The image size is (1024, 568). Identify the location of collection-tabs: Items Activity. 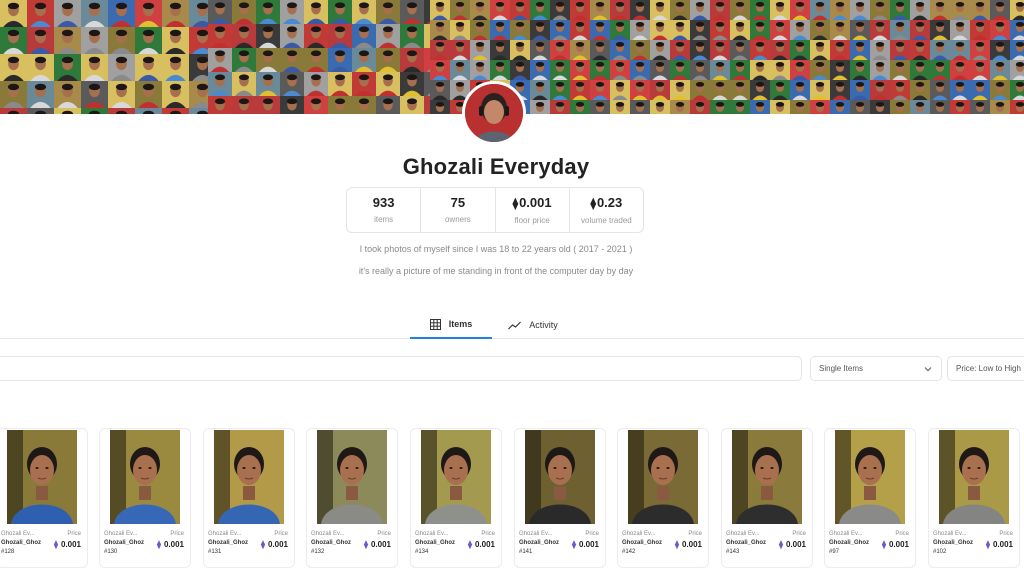
(512, 325).